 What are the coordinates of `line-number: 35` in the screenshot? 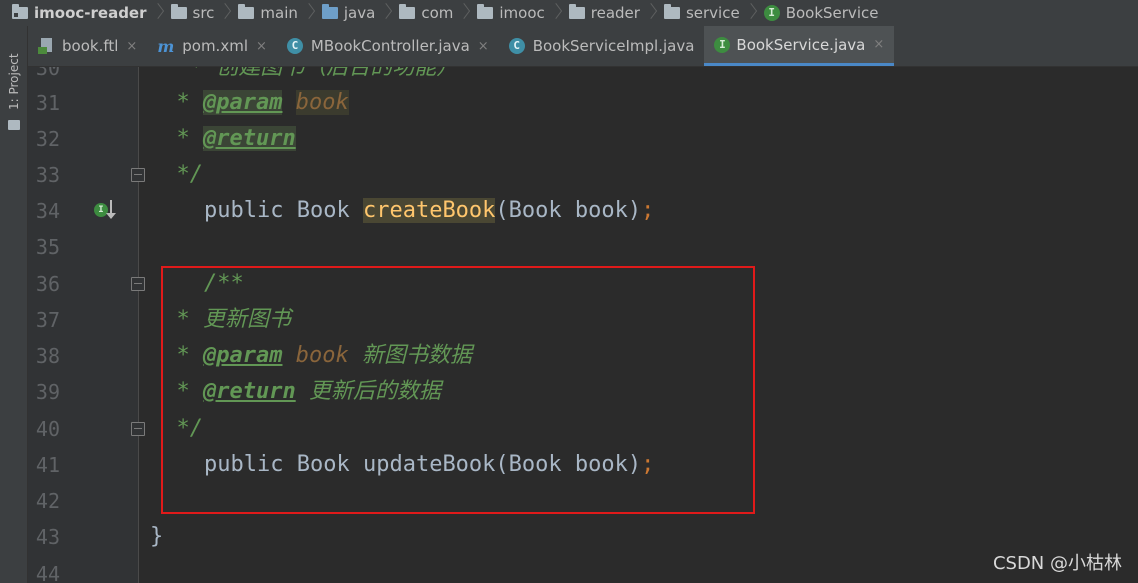 It's located at (47, 247).